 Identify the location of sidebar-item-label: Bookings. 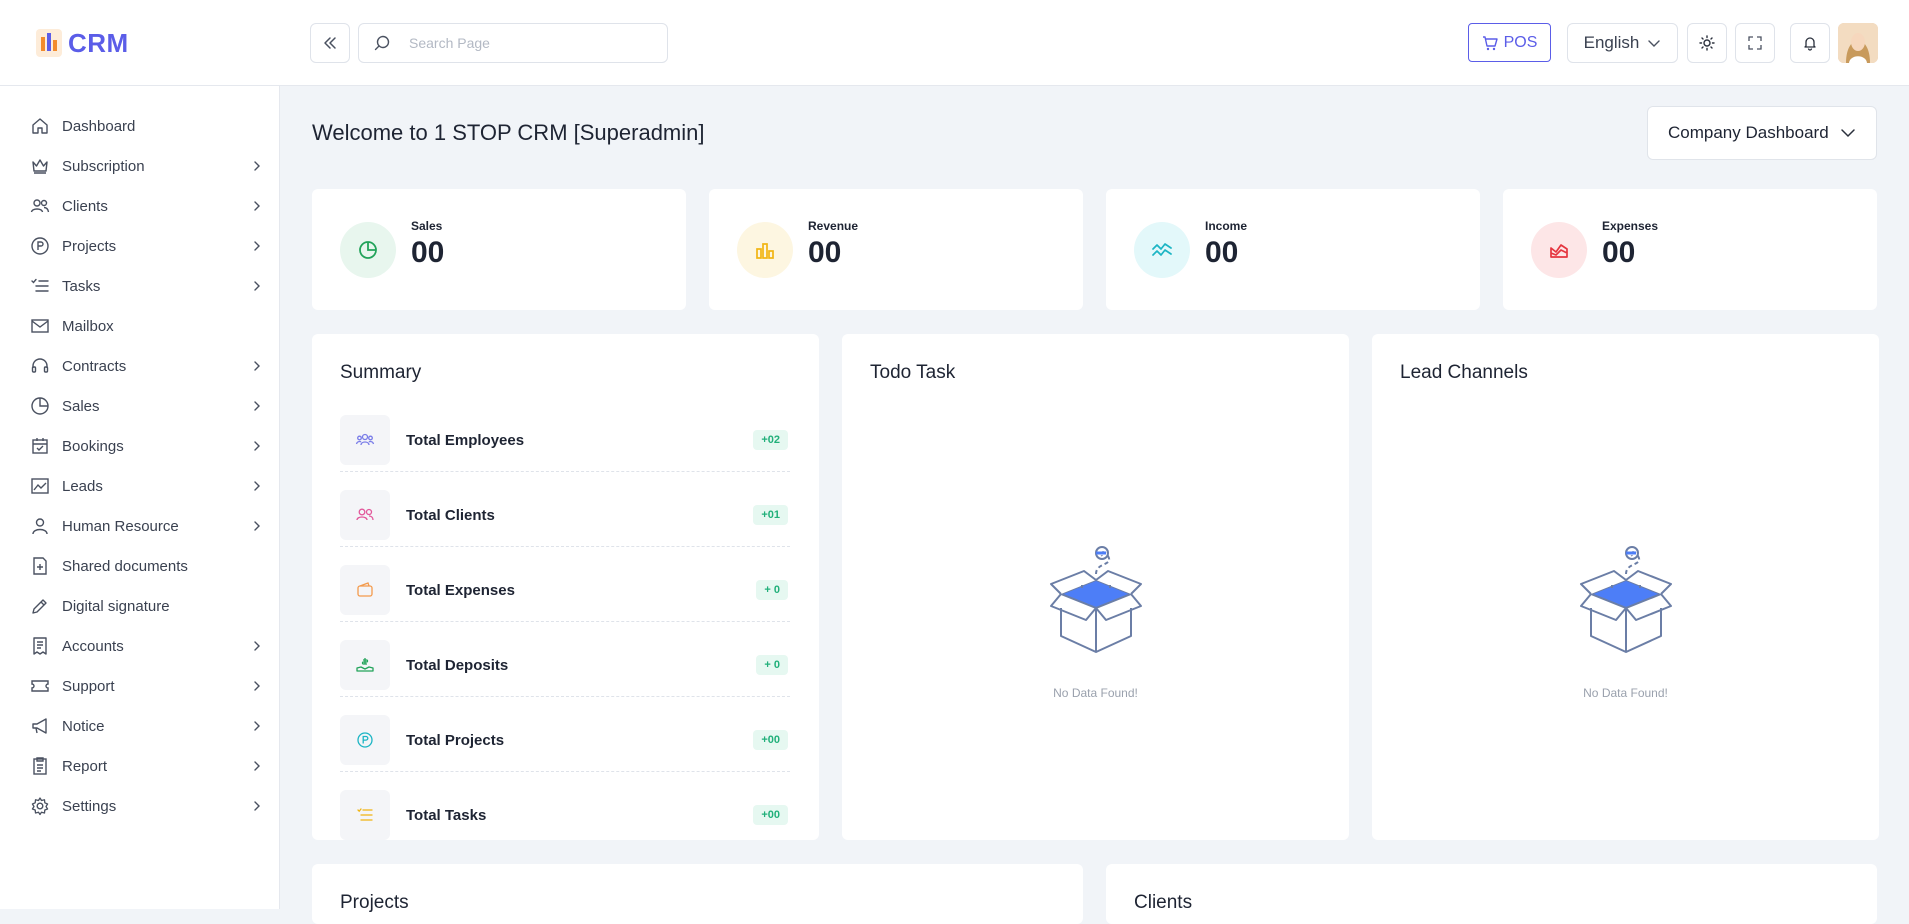
(93, 446).